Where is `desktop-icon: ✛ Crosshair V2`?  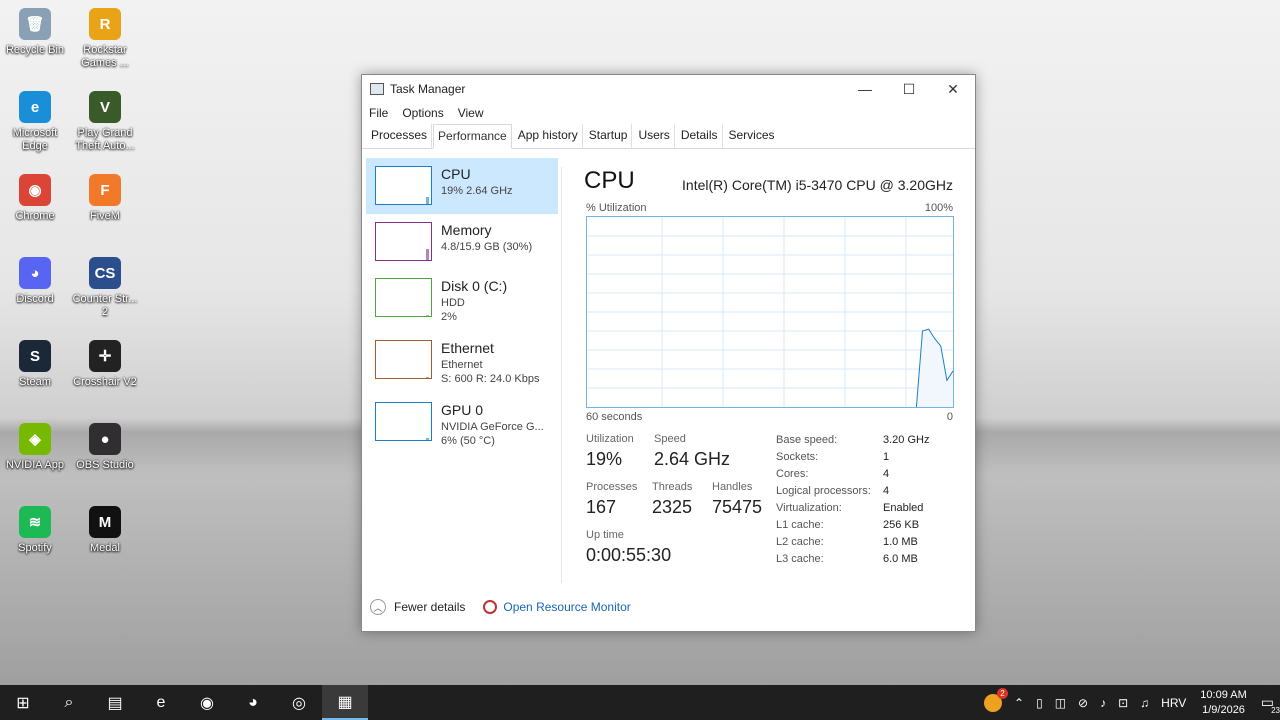 desktop-icon: ✛ Crosshair V2 is located at coordinates (105, 364).